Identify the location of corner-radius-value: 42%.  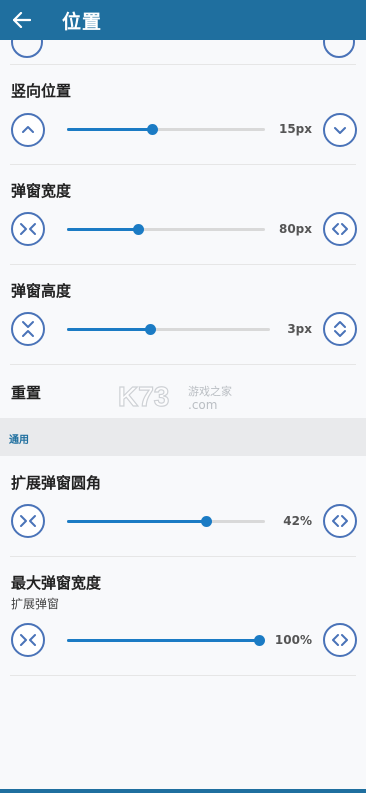
(297, 521).